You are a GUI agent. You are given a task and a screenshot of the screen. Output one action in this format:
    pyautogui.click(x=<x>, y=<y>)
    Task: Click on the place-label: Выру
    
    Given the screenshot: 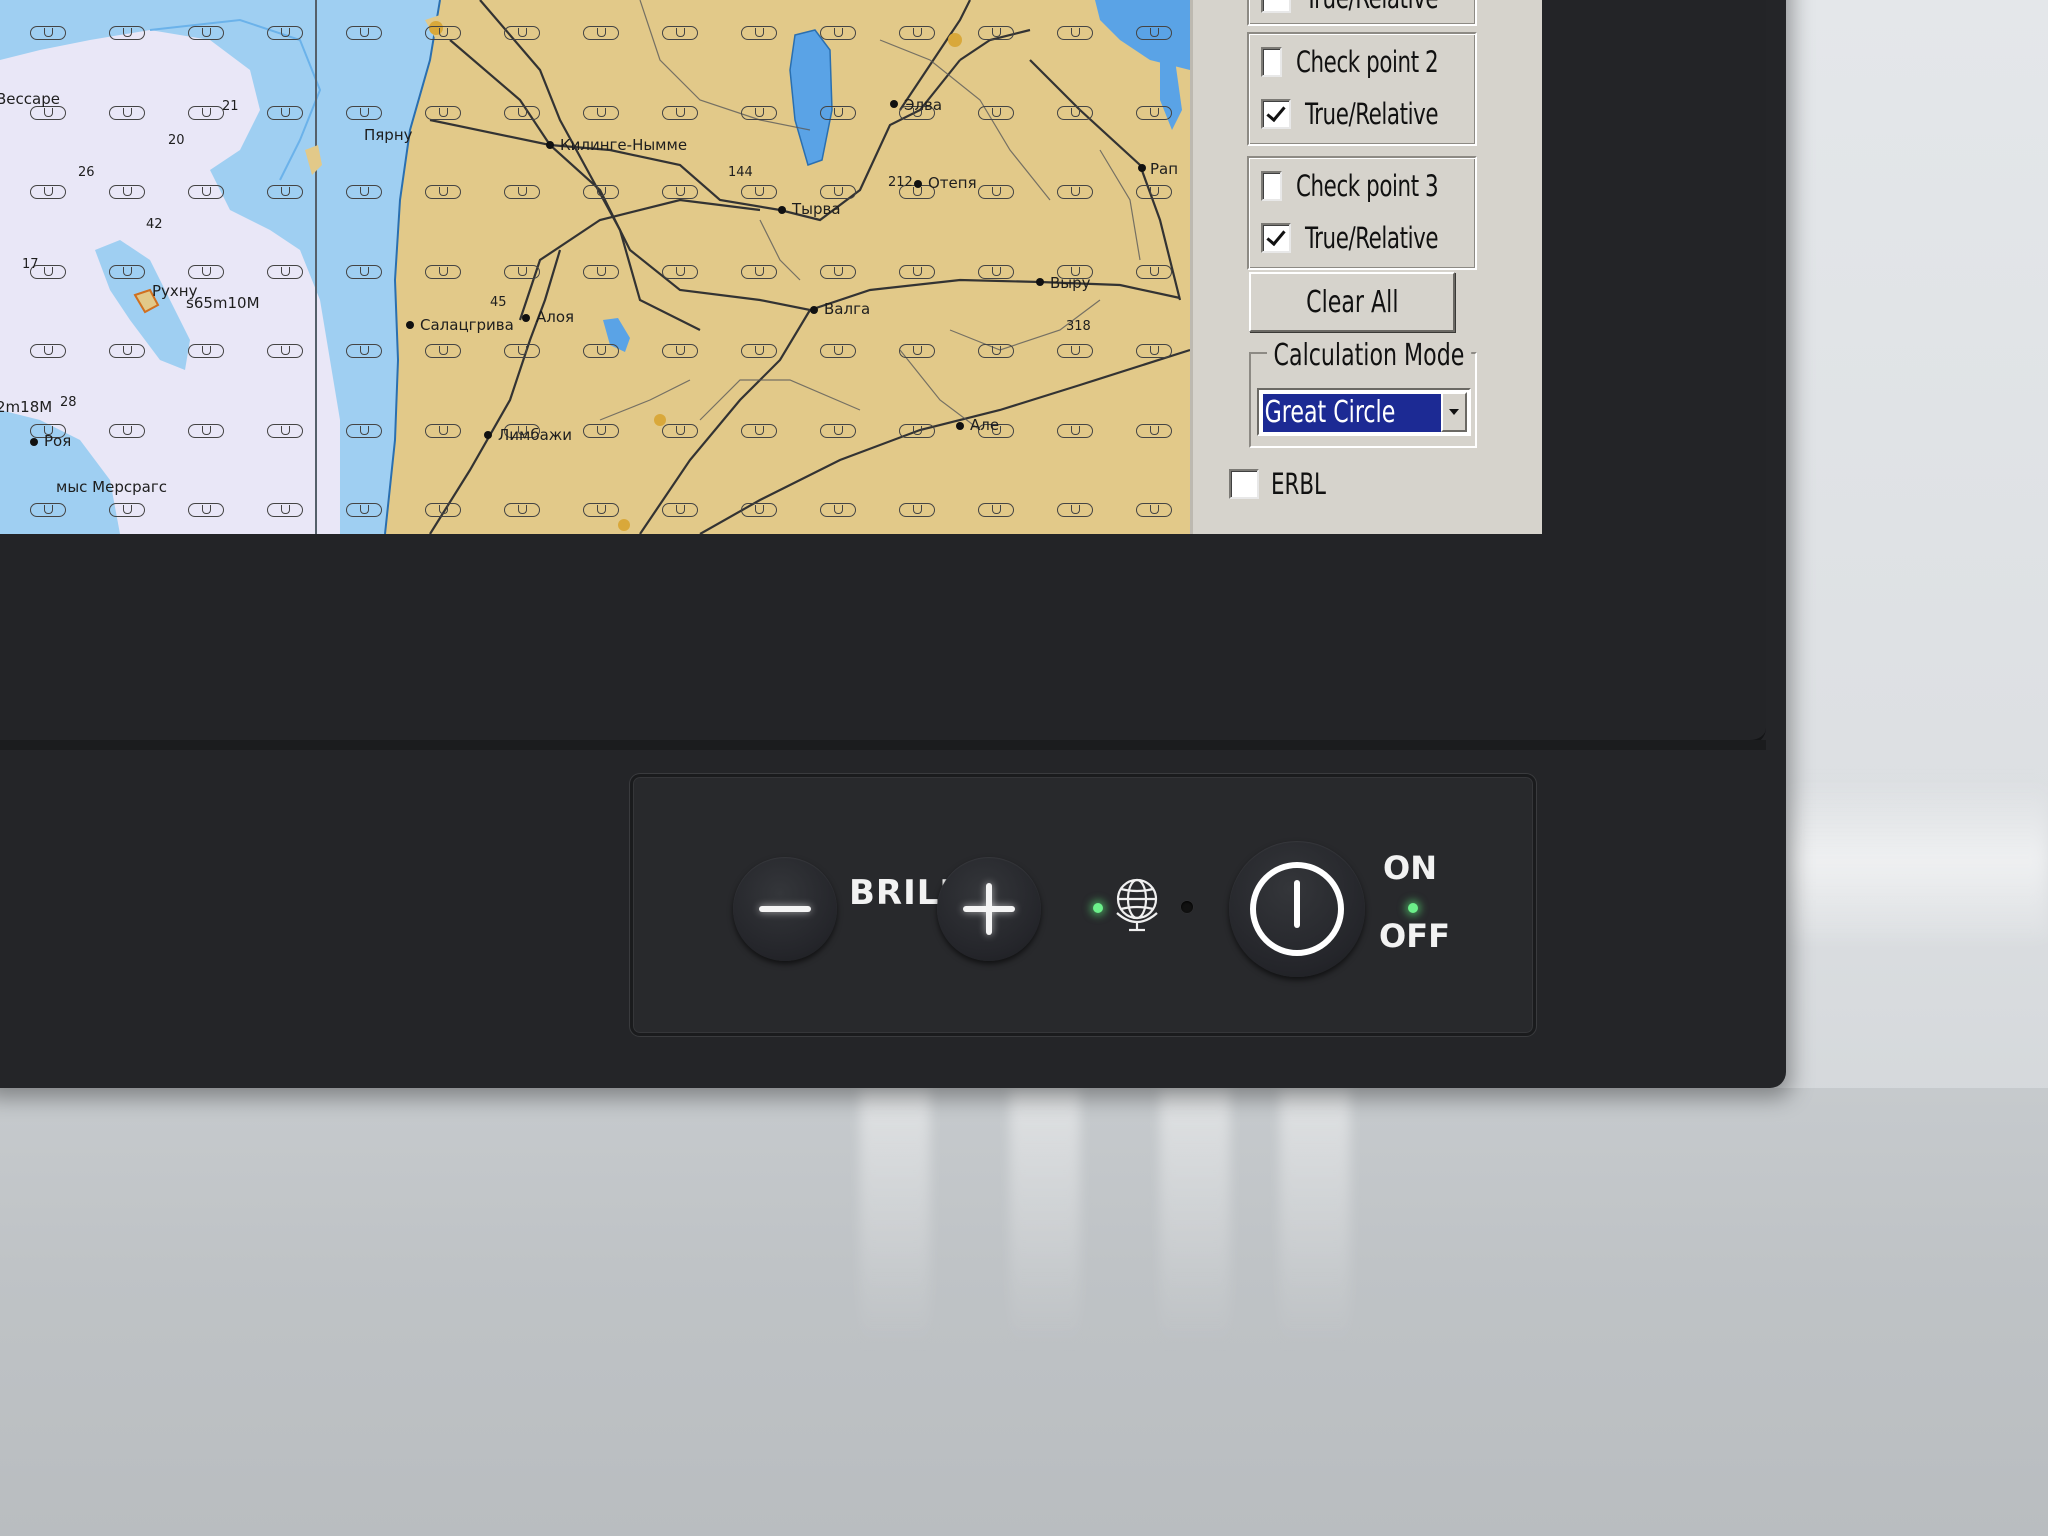 What is the action you would take?
    pyautogui.click(x=1070, y=283)
    